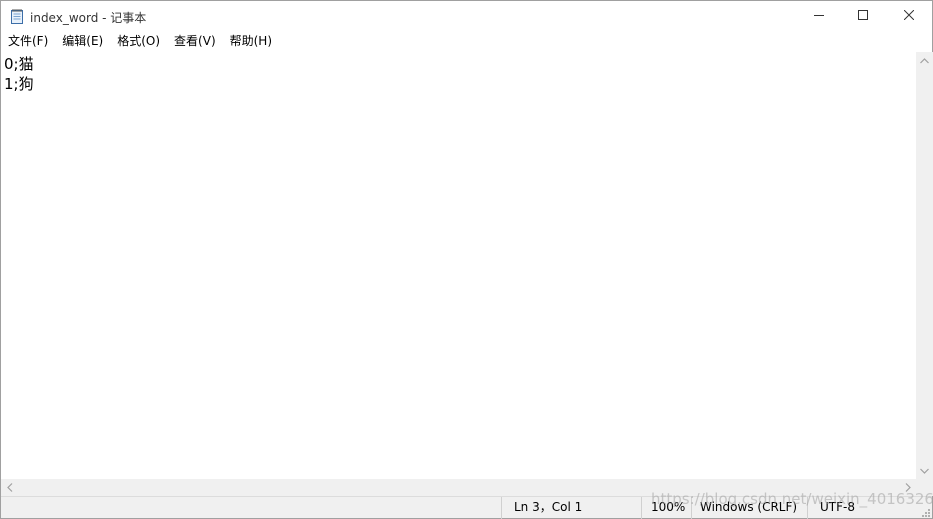 The width and height of the screenshot is (933, 519). I want to click on title-bar: index_word - 记事本, so click(466, 16).